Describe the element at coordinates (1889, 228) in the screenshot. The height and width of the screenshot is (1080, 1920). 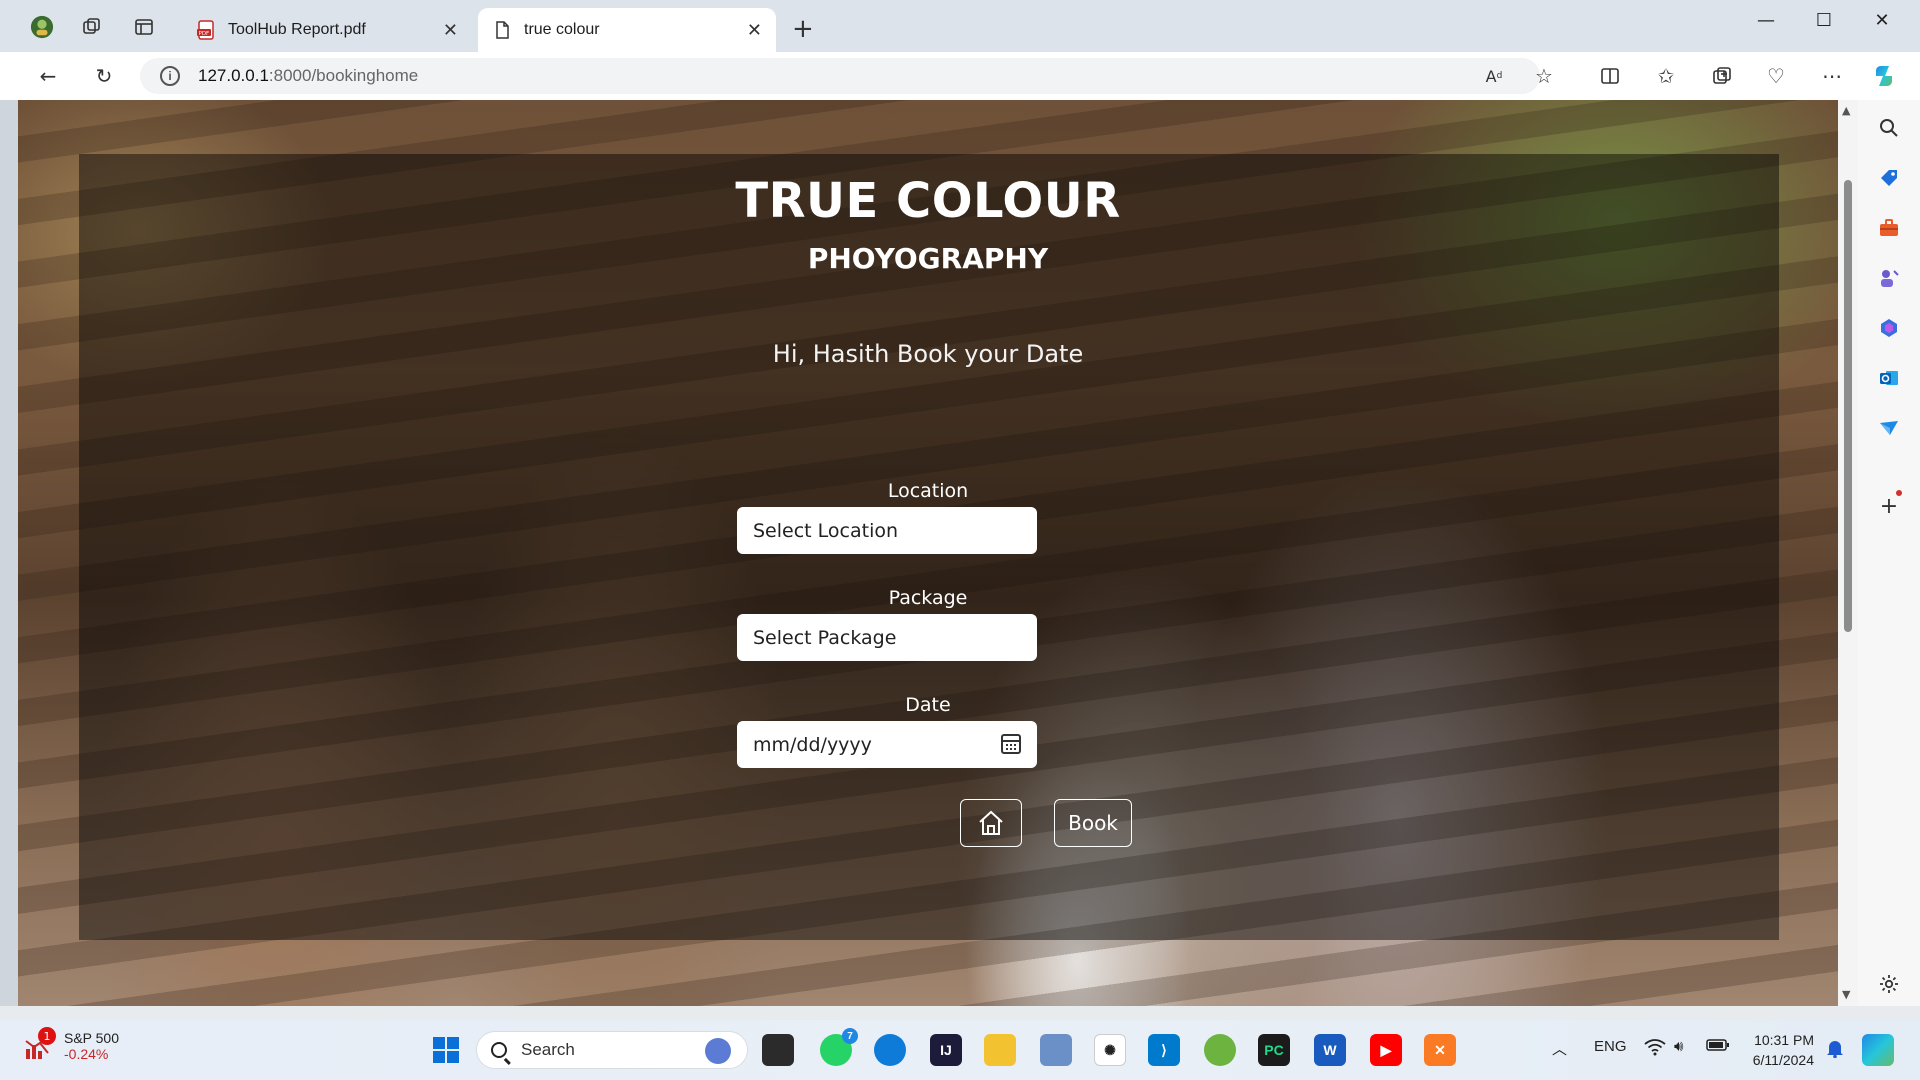
I see `tools-briefcase-icon` at that location.